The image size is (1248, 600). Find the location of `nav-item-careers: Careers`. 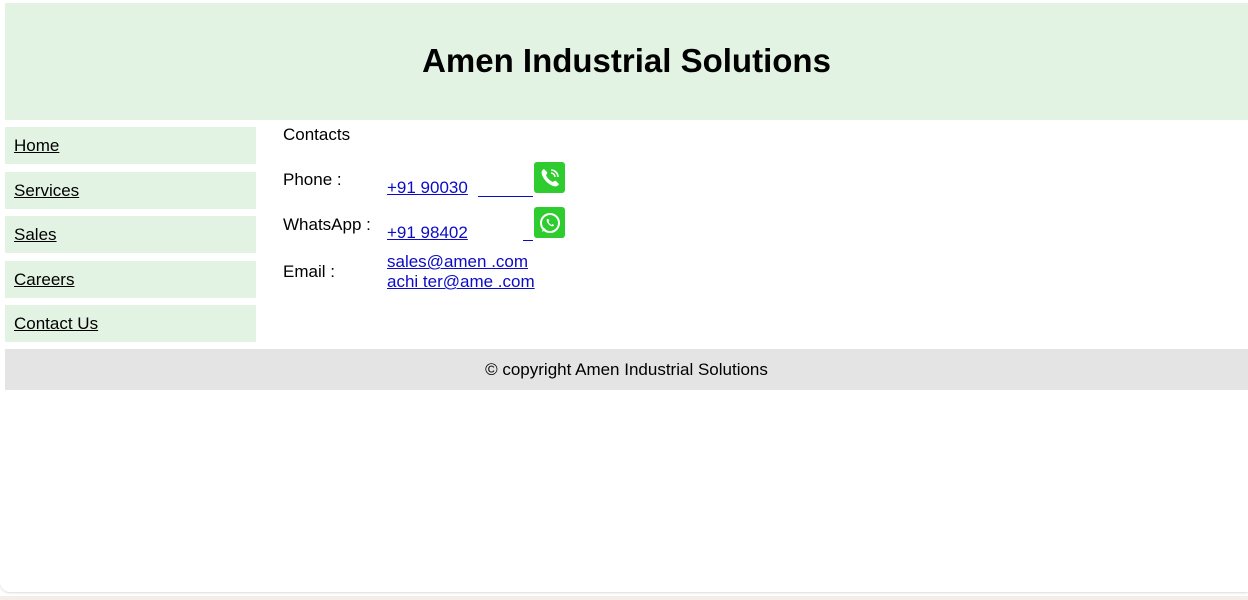

nav-item-careers: Careers is located at coordinates (130, 279).